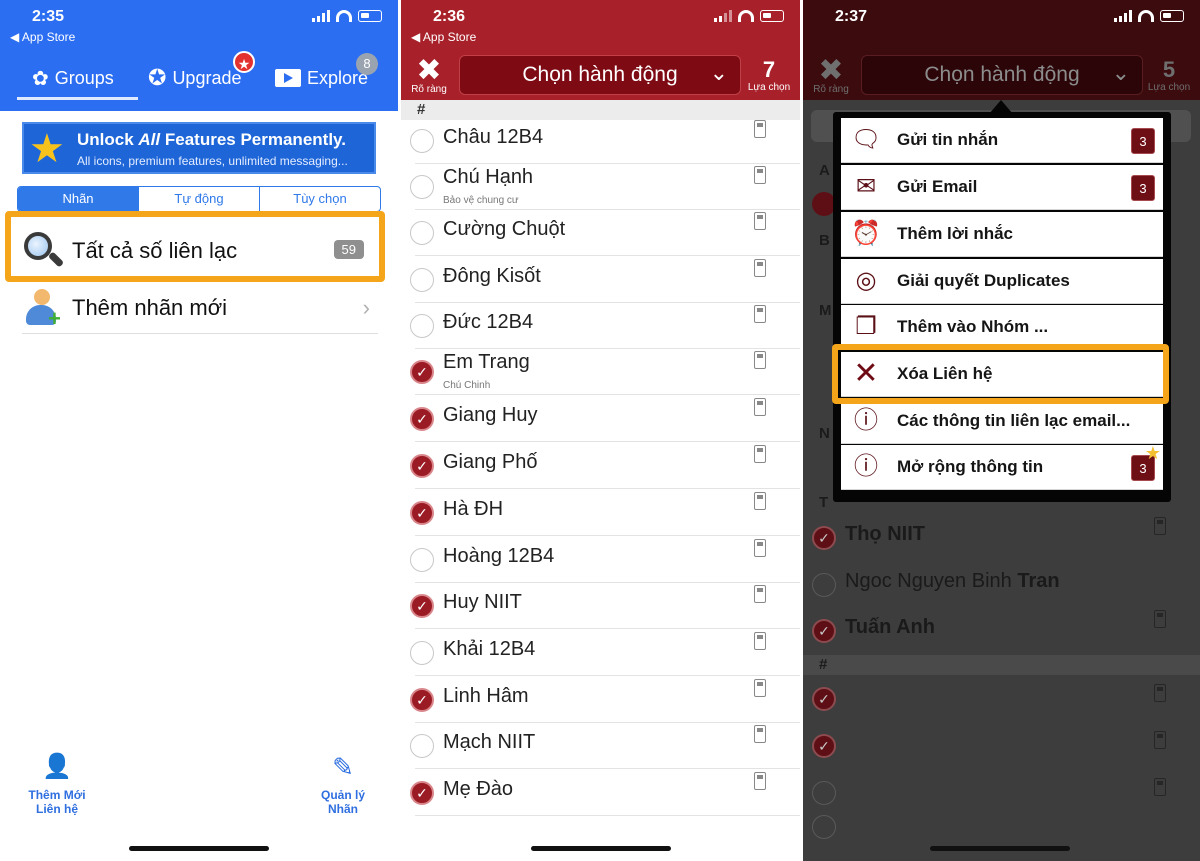 This screenshot has width=1200, height=861. Describe the element at coordinates (600, 187) in the screenshot. I see `contact-row: Chú Hạnh Bảo vệ chung cư` at that location.